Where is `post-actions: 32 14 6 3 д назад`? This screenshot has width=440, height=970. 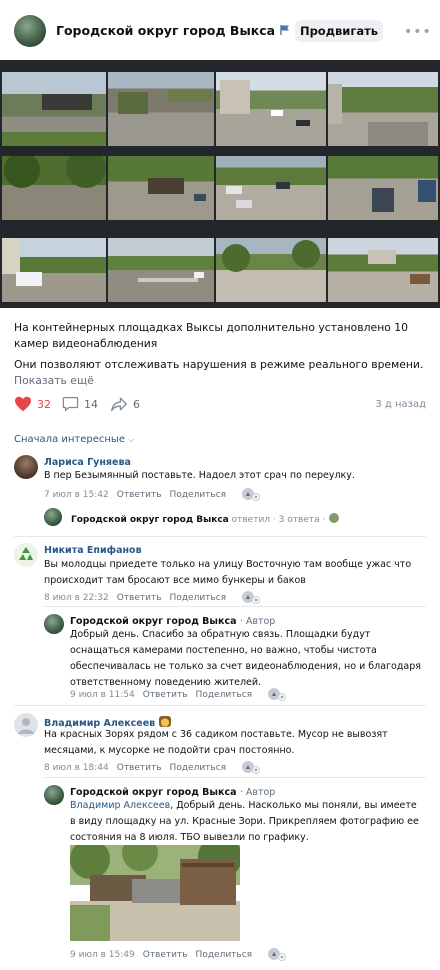 post-actions: 32 14 6 3 д назад is located at coordinates (220, 406).